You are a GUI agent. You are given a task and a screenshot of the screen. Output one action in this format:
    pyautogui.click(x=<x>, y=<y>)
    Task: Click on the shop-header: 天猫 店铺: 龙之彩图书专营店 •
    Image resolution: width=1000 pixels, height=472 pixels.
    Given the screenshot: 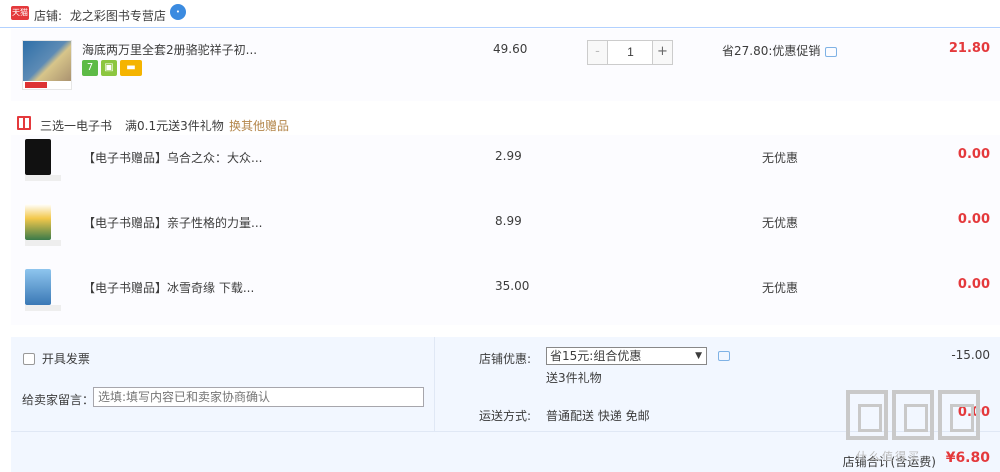 What is the action you would take?
    pyautogui.click(x=500, y=14)
    